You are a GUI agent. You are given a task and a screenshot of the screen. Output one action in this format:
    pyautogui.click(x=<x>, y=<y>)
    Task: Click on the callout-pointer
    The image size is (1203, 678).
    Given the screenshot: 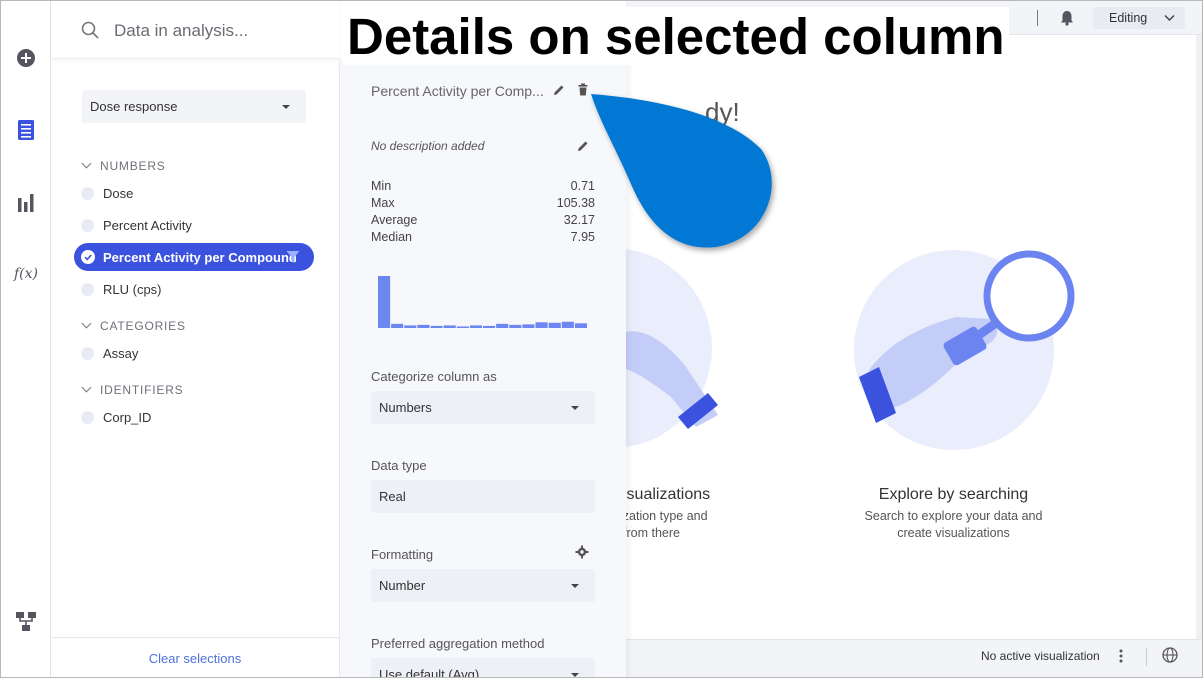 What is the action you would take?
    pyautogui.click(x=681, y=171)
    